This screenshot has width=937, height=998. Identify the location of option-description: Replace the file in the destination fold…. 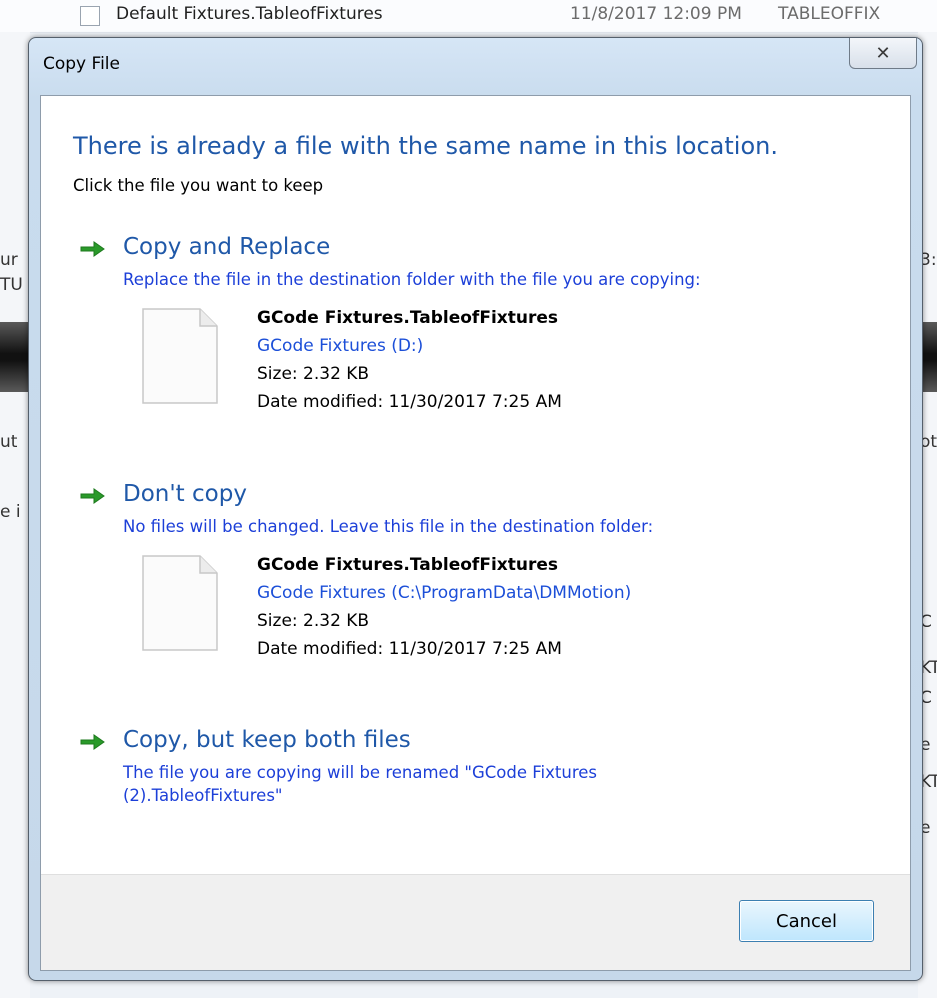
(412, 279).